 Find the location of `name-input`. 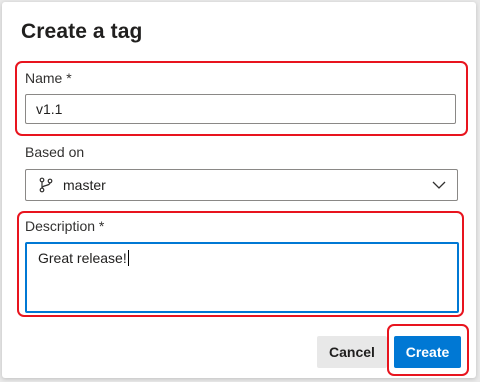

name-input is located at coordinates (240, 109).